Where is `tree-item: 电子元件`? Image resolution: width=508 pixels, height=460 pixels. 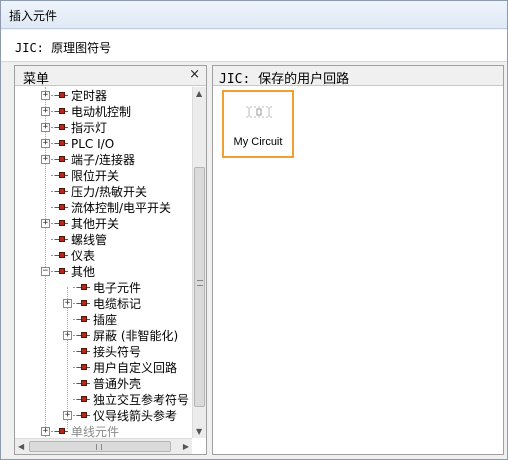
tree-item: 电子元件 is located at coordinates (103, 288).